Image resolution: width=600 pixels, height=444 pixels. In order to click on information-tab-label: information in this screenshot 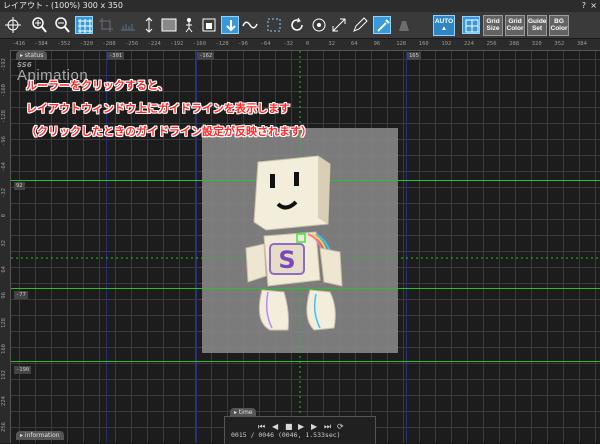, I will do `click(42, 435)`.